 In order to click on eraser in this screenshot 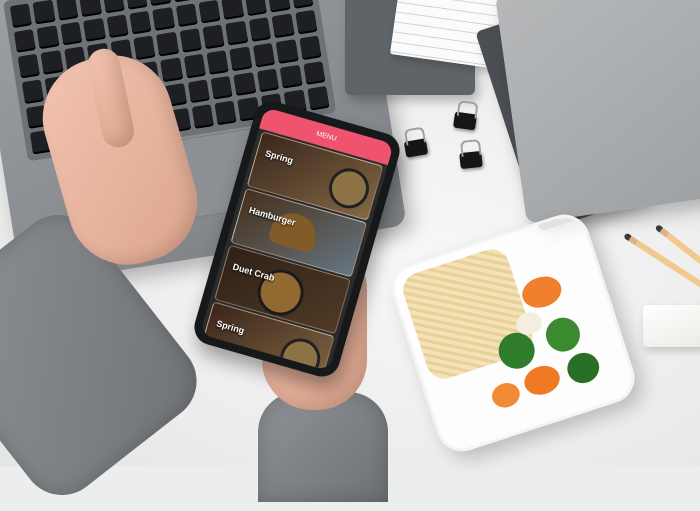, I will do `click(671, 326)`.